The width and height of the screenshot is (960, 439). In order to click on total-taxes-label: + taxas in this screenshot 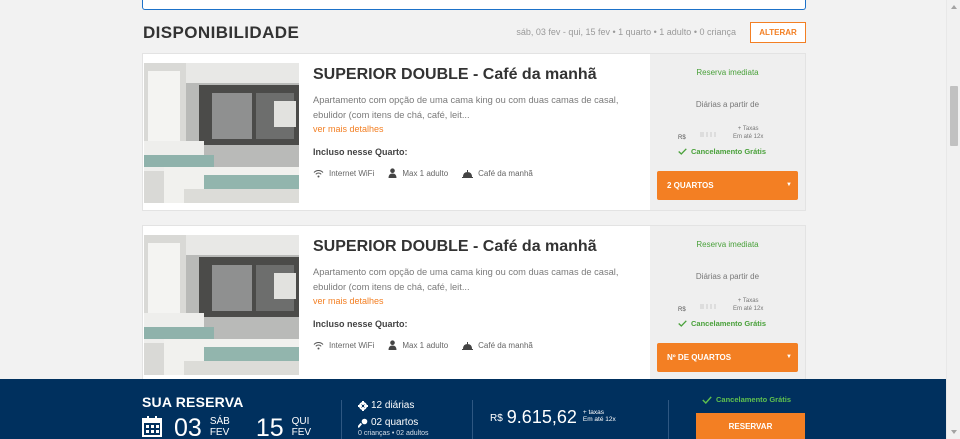, I will do `click(593, 412)`.